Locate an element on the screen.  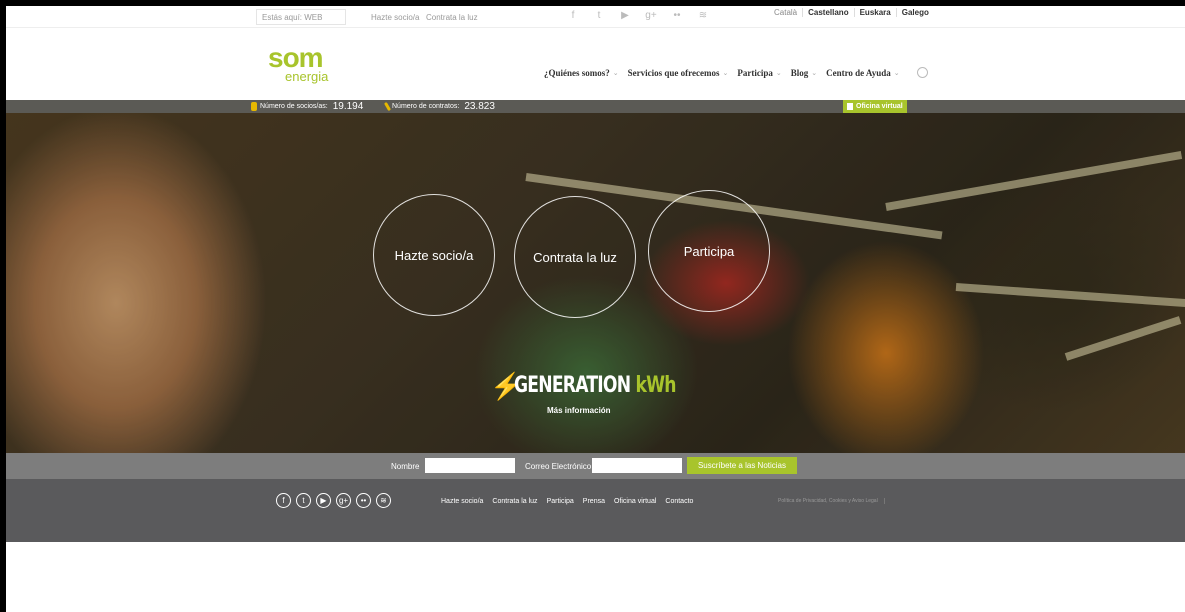
email-field is located at coordinates (637, 465).